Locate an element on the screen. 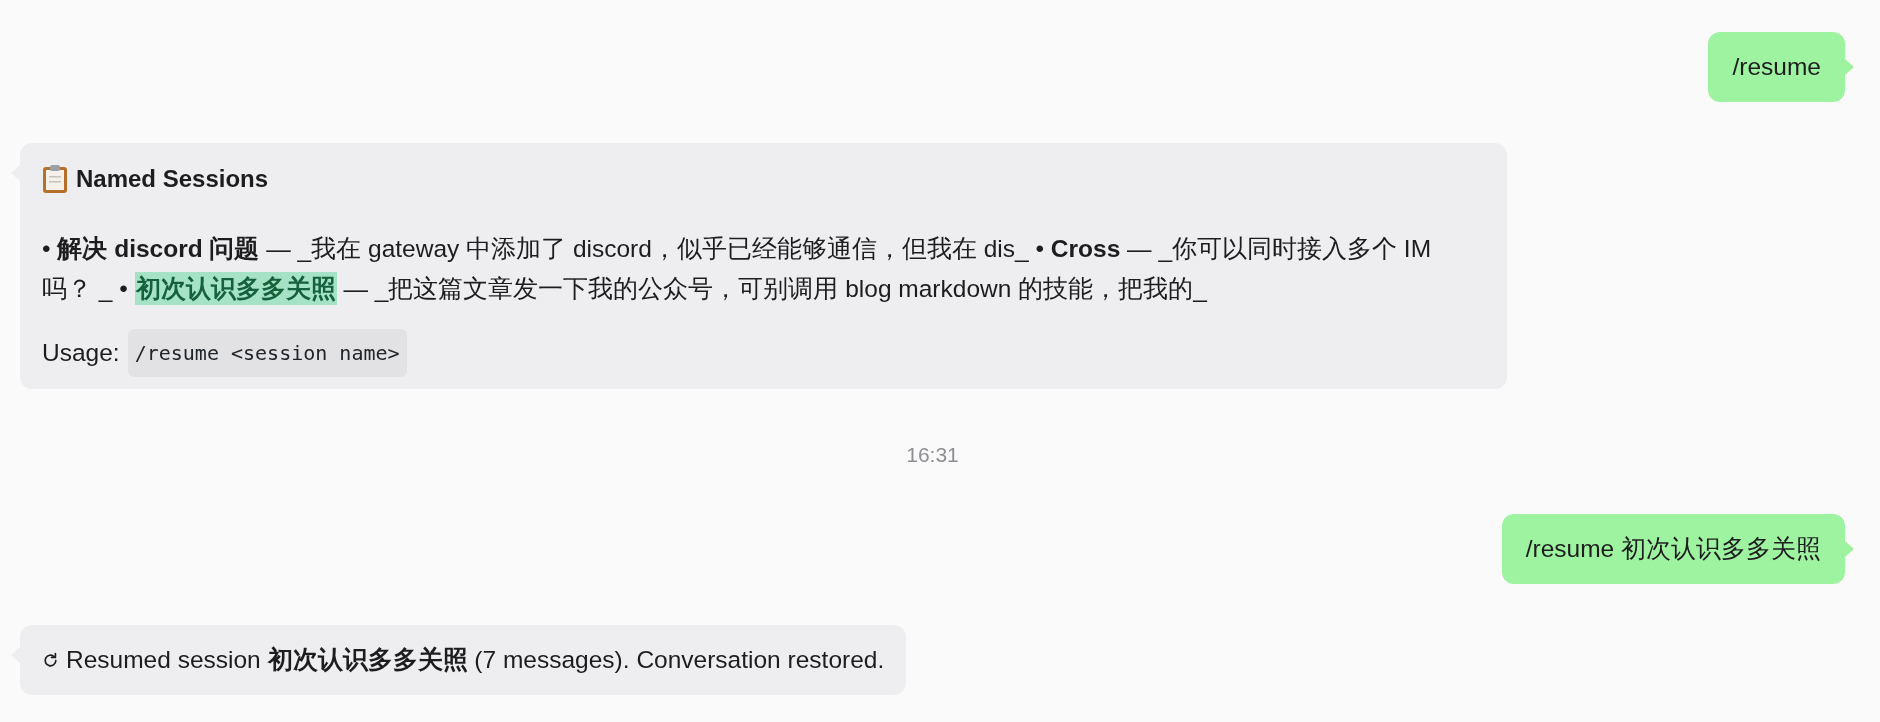  user-message-bubble: /resume 初次认识多多关照 is located at coordinates (1677, 549).